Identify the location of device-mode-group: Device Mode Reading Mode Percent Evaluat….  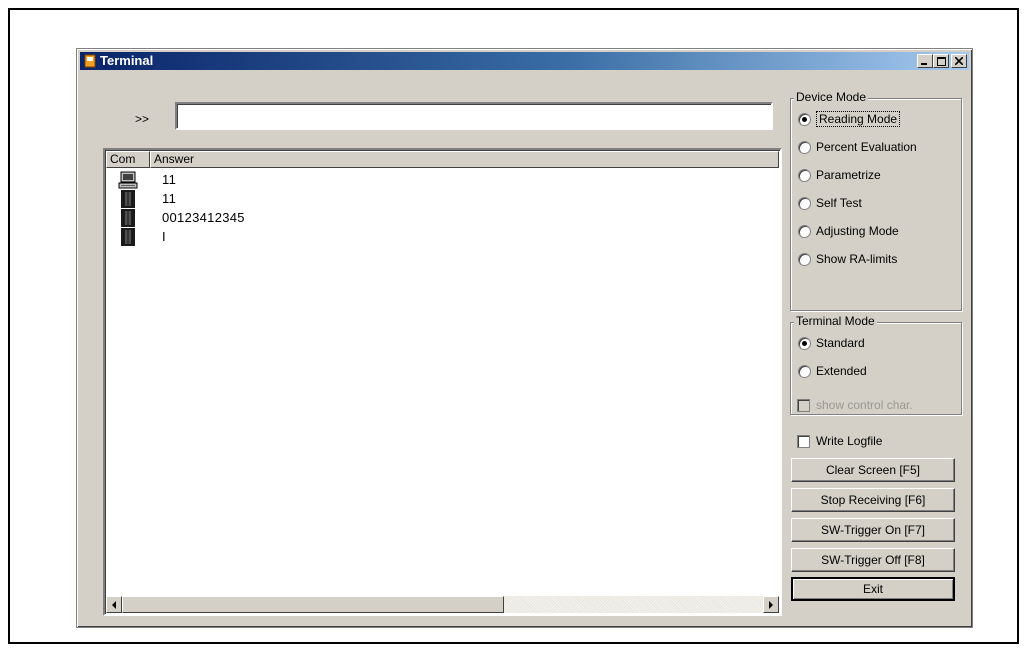
(876, 200).